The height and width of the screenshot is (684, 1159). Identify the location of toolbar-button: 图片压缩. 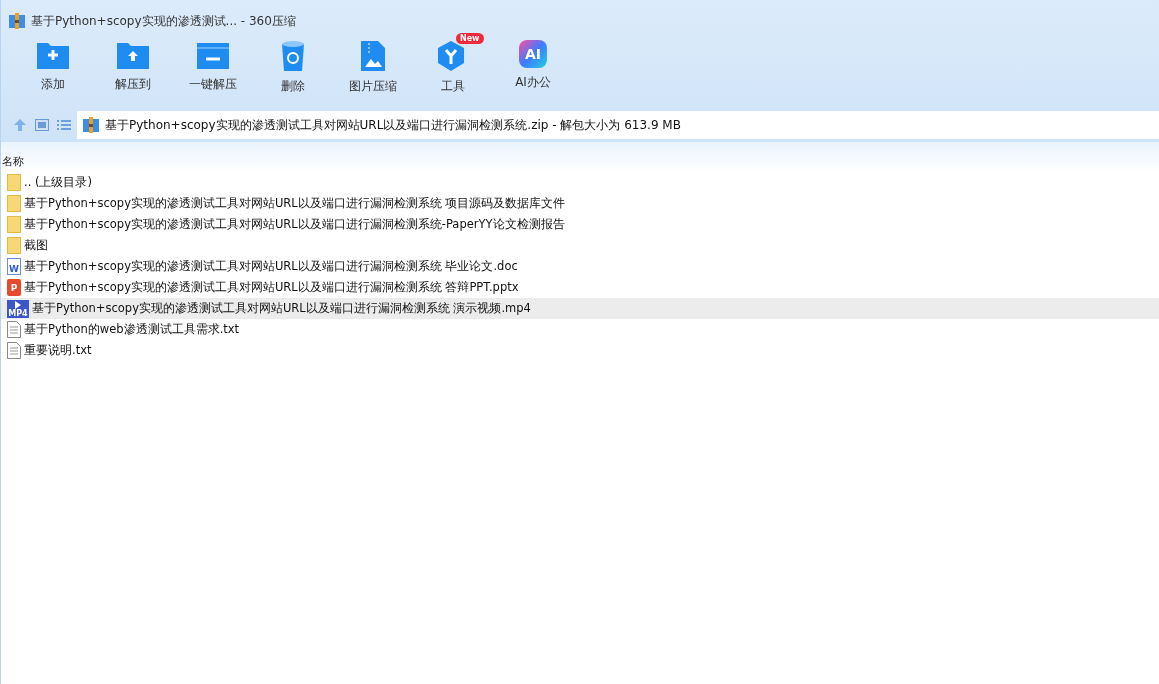
(373, 67).